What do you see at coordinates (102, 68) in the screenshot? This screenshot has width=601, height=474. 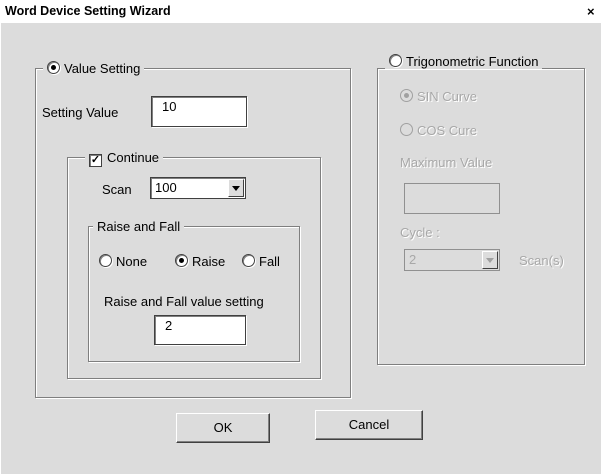 I see `value-setting-label: Value Setting` at bounding box center [102, 68].